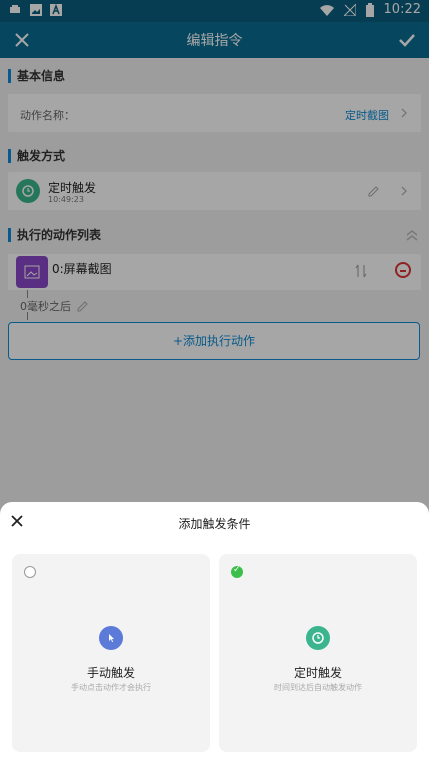 This screenshot has width=429, height=764. I want to click on radio-checked, so click(237, 571).